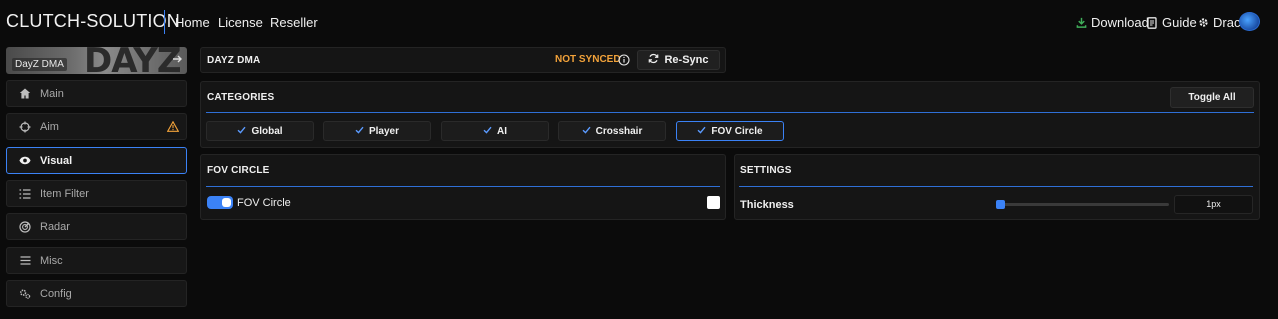 Image resolution: width=1278 pixels, height=319 pixels. Describe the element at coordinates (1212, 97) in the screenshot. I see `toggle-all-button: Toggle All` at that location.